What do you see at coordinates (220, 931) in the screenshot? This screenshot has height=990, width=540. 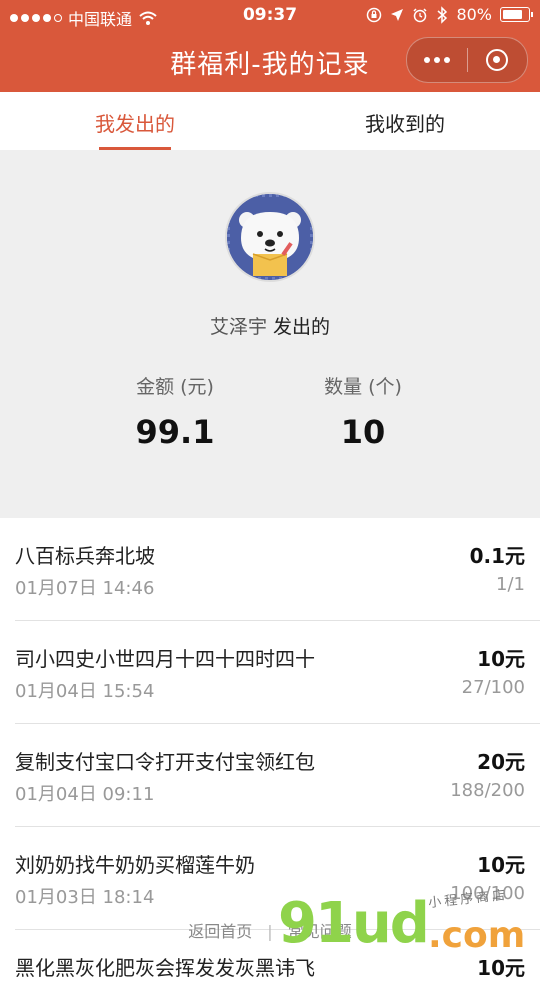 I see `home-link: 返回首页` at bounding box center [220, 931].